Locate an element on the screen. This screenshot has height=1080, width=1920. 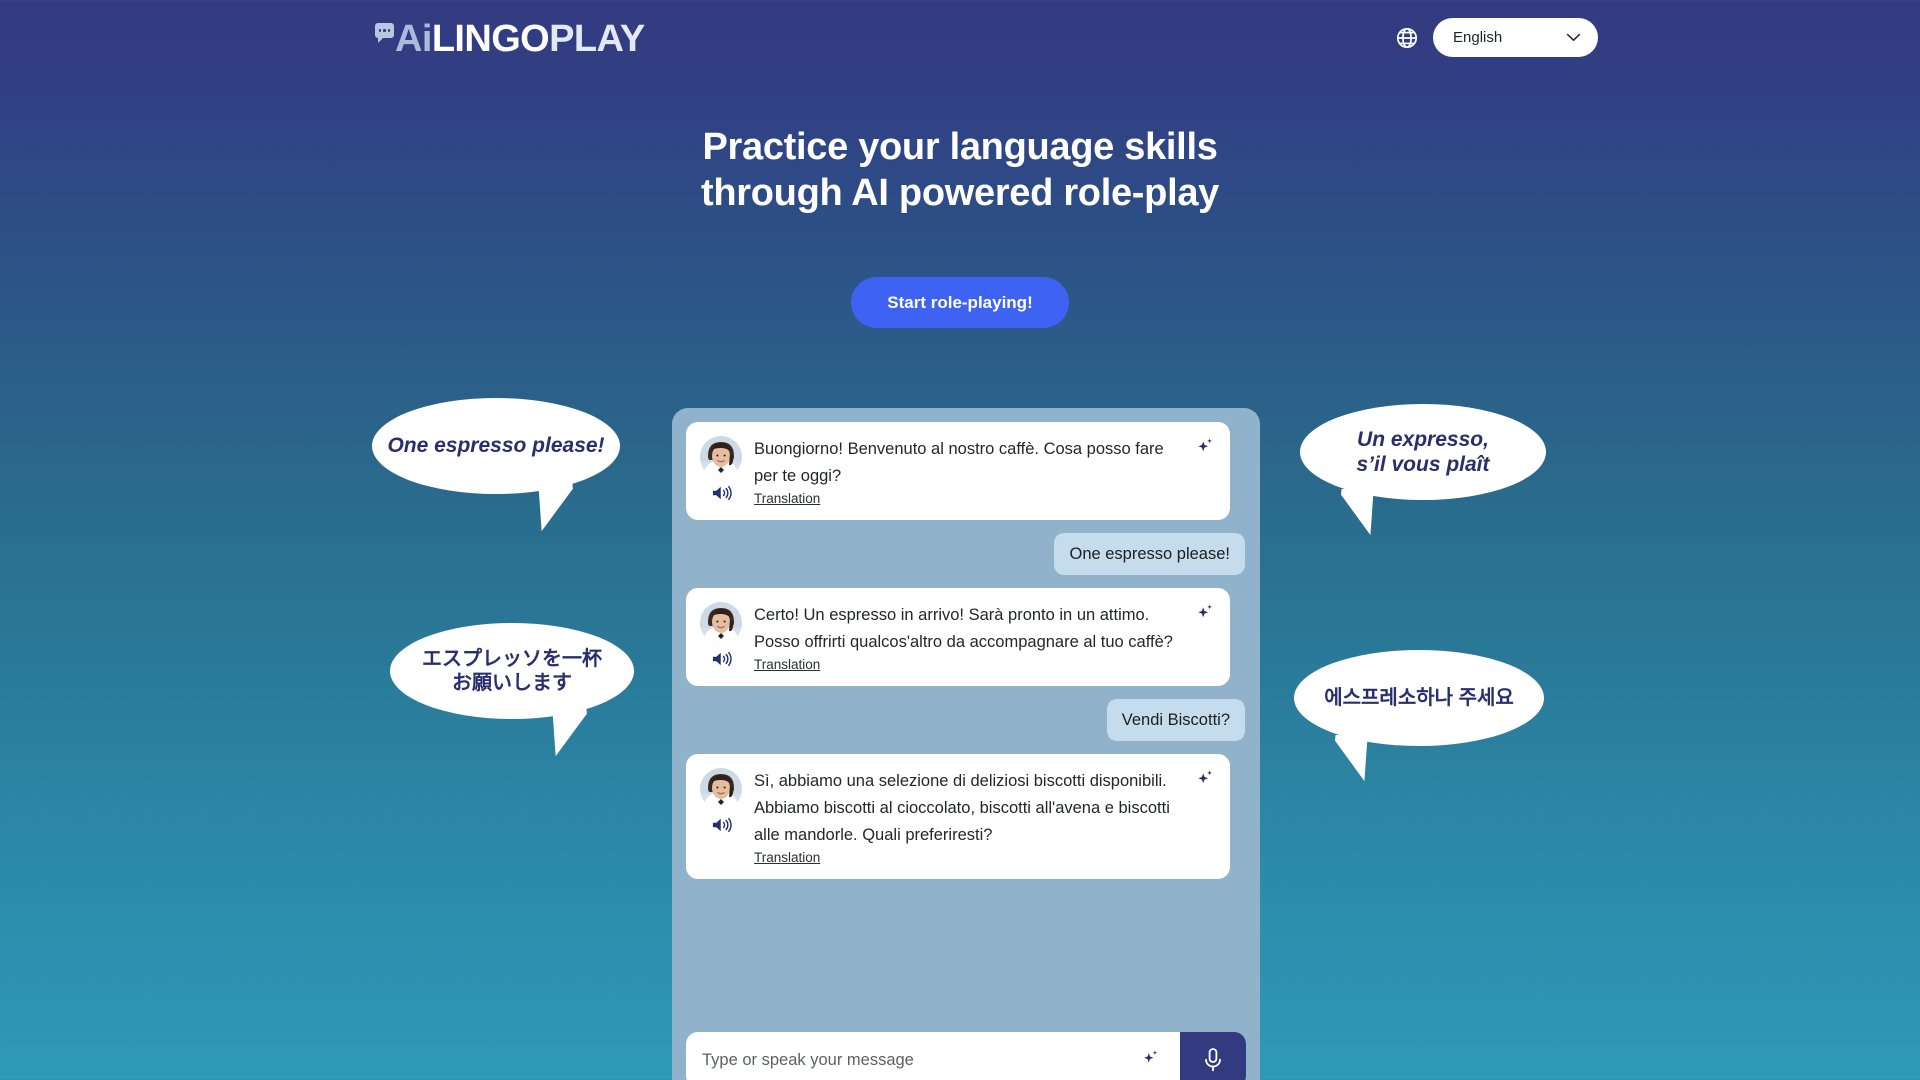
language-select-value: English is located at coordinates (1478, 37).